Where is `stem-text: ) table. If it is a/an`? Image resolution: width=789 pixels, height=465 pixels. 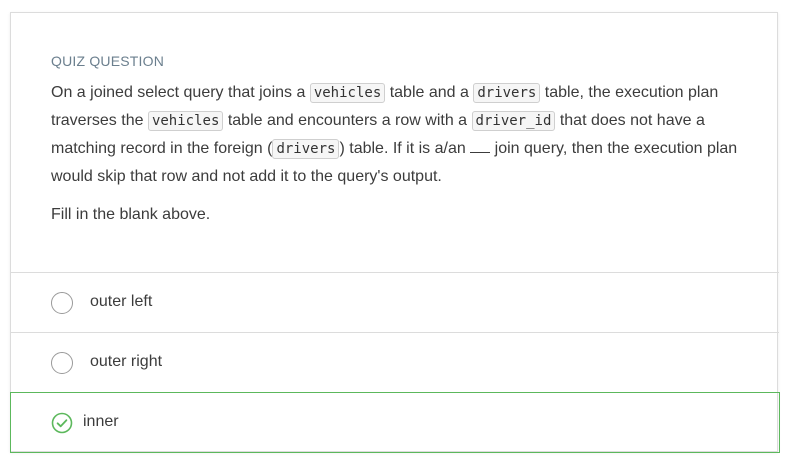
stem-text: ) table. If it is a/an is located at coordinates (405, 148).